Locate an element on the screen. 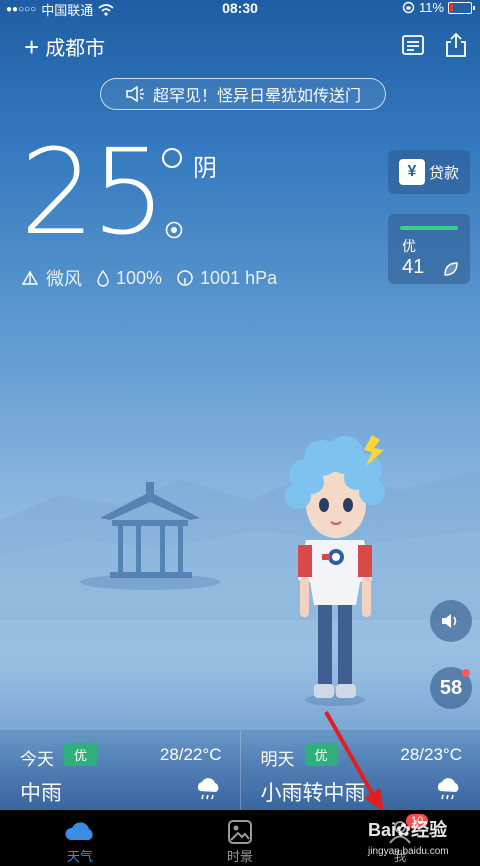  humidity-value: 100% is located at coordinates (139, 277).